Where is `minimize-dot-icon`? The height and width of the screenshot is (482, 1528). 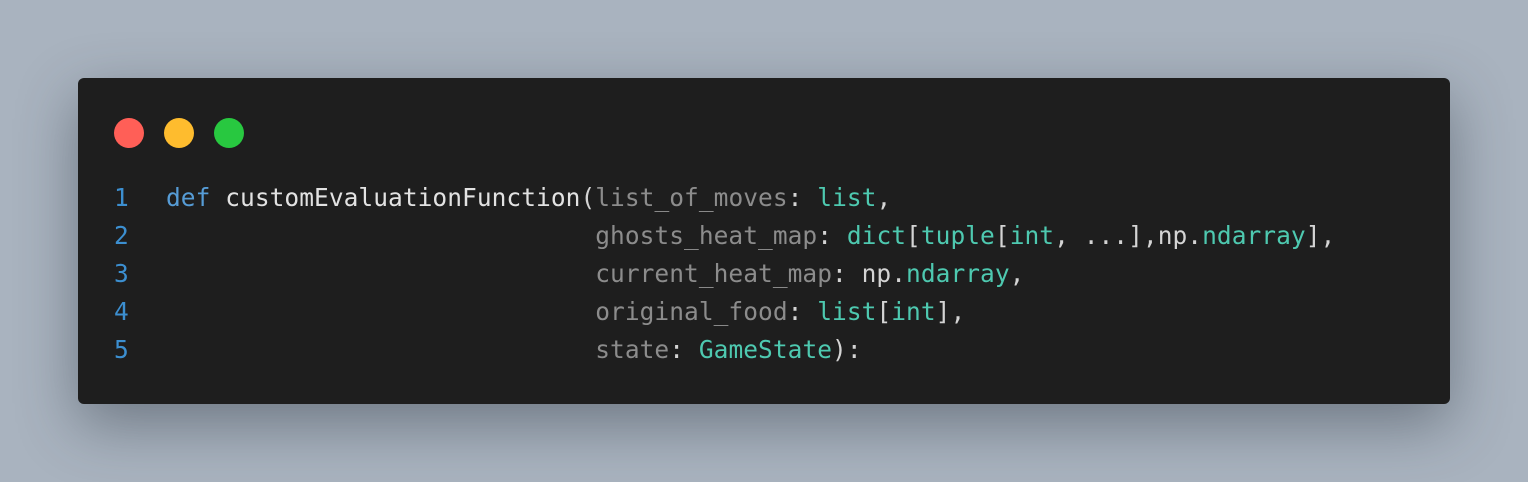 minimize-dot-icon is located at coordinates (179, 133).